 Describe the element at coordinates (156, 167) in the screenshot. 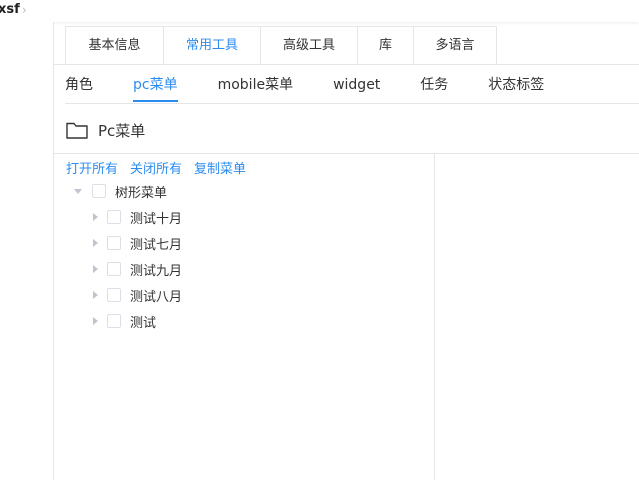

I see `collapse-all-link: 关闭所有` at that location.